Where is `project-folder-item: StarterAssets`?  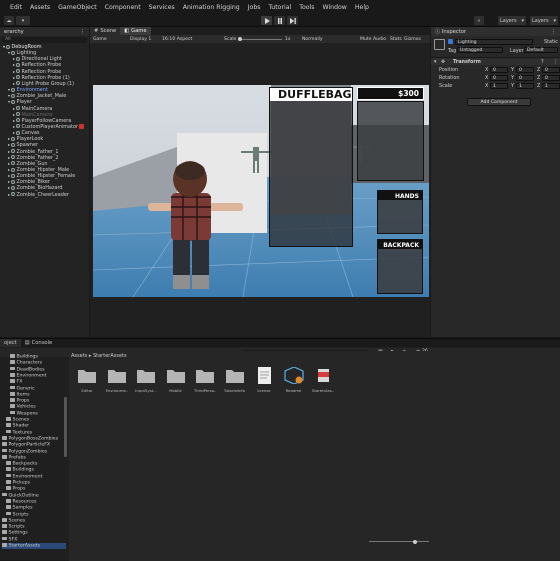
project-folder-item: StarterAssets is located at coordinates (34, 546).